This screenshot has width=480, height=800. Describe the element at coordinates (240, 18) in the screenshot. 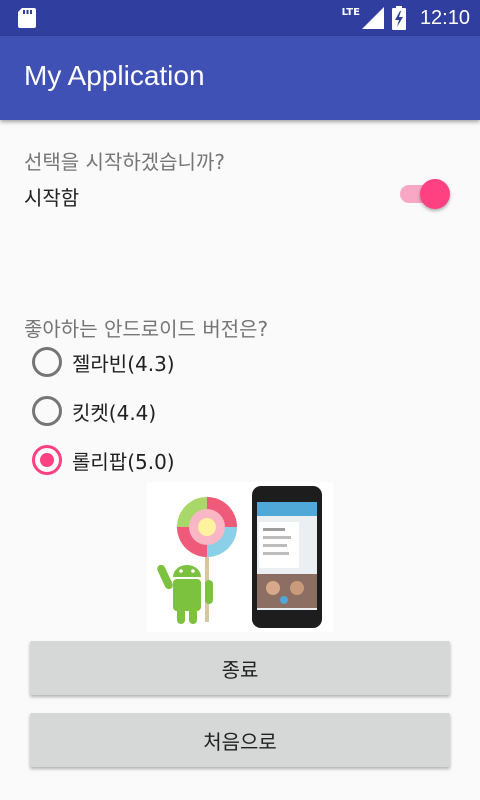

I see `status-bar: LTE 12:10` at that location.